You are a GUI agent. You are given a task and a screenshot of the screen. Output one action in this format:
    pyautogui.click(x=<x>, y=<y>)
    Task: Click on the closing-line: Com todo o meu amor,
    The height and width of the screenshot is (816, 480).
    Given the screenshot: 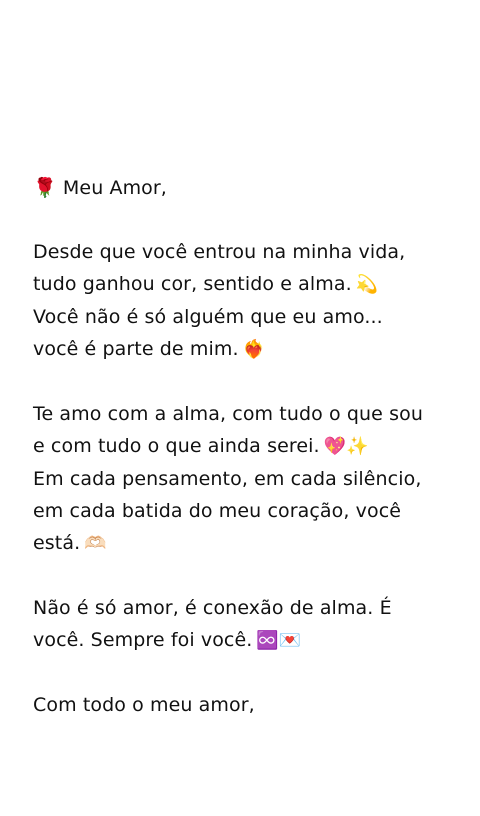 What is the action you would take?
    pyautogui.click(x=144, y=705)
    